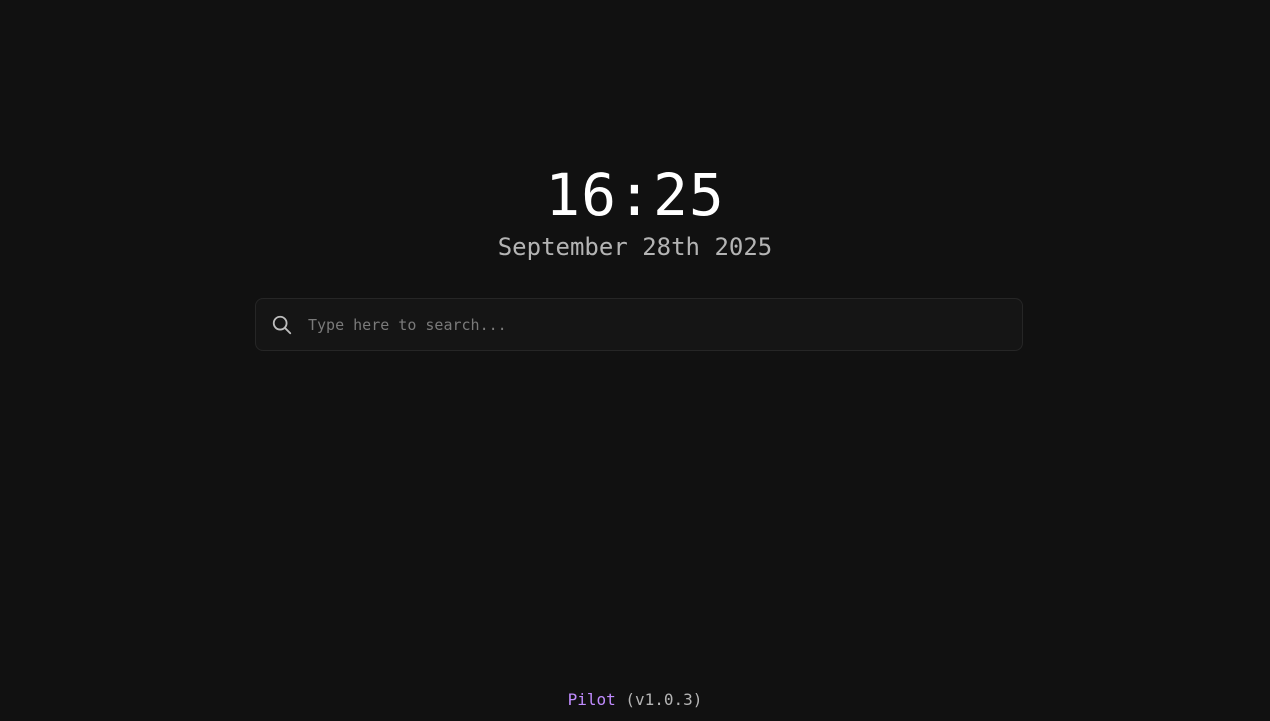 This screenshot has height=721, width=1270. Describe the element at coordinates (635, 195) in the screenshot. I see `clock-time: 16:25` at that location.